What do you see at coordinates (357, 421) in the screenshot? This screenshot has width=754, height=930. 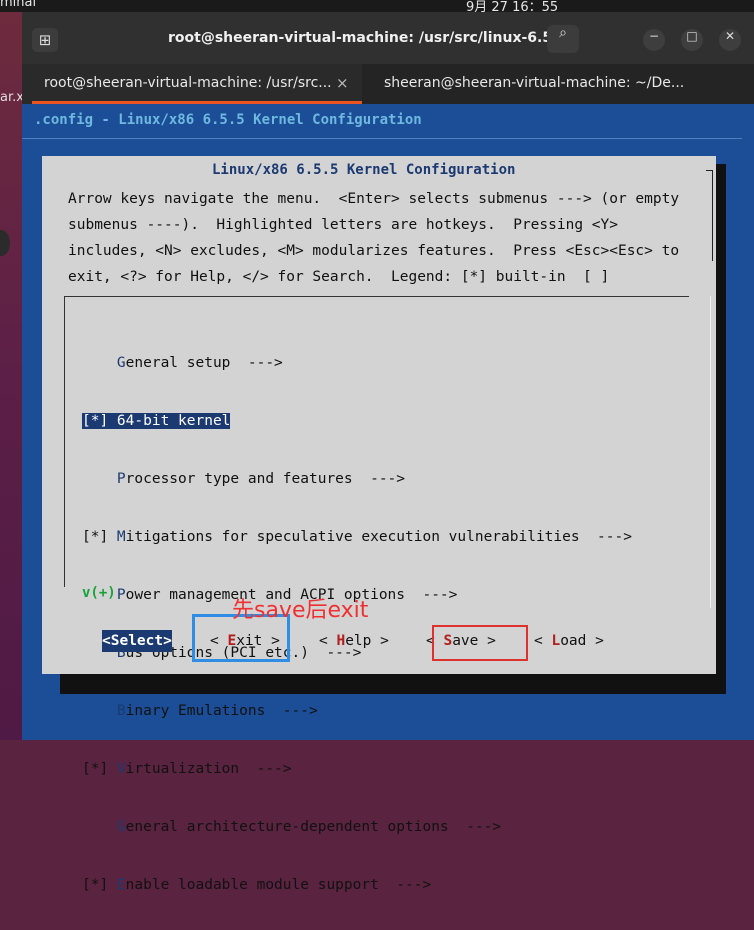 I see `menu-item-64bit-kernel: [*] 64-bit kernel` at bounding box center [357, 421].